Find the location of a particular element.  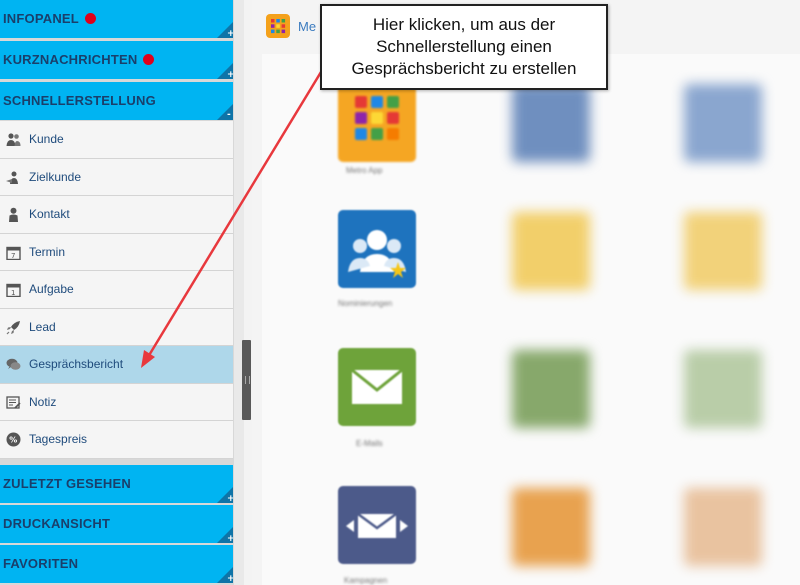

callout-line: Schnellerstellung einen is located at coordinates (464, 46).